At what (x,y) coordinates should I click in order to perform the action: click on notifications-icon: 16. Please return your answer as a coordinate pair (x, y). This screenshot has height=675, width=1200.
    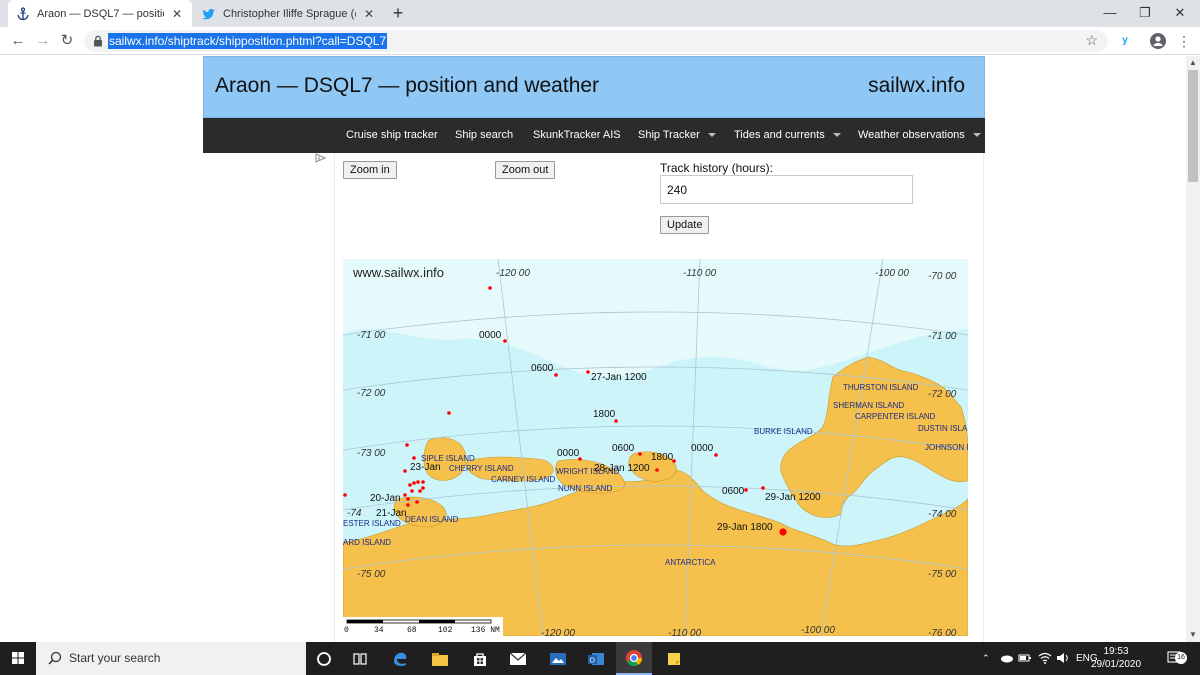
    Looking at the image, I should click on (1177, 658).